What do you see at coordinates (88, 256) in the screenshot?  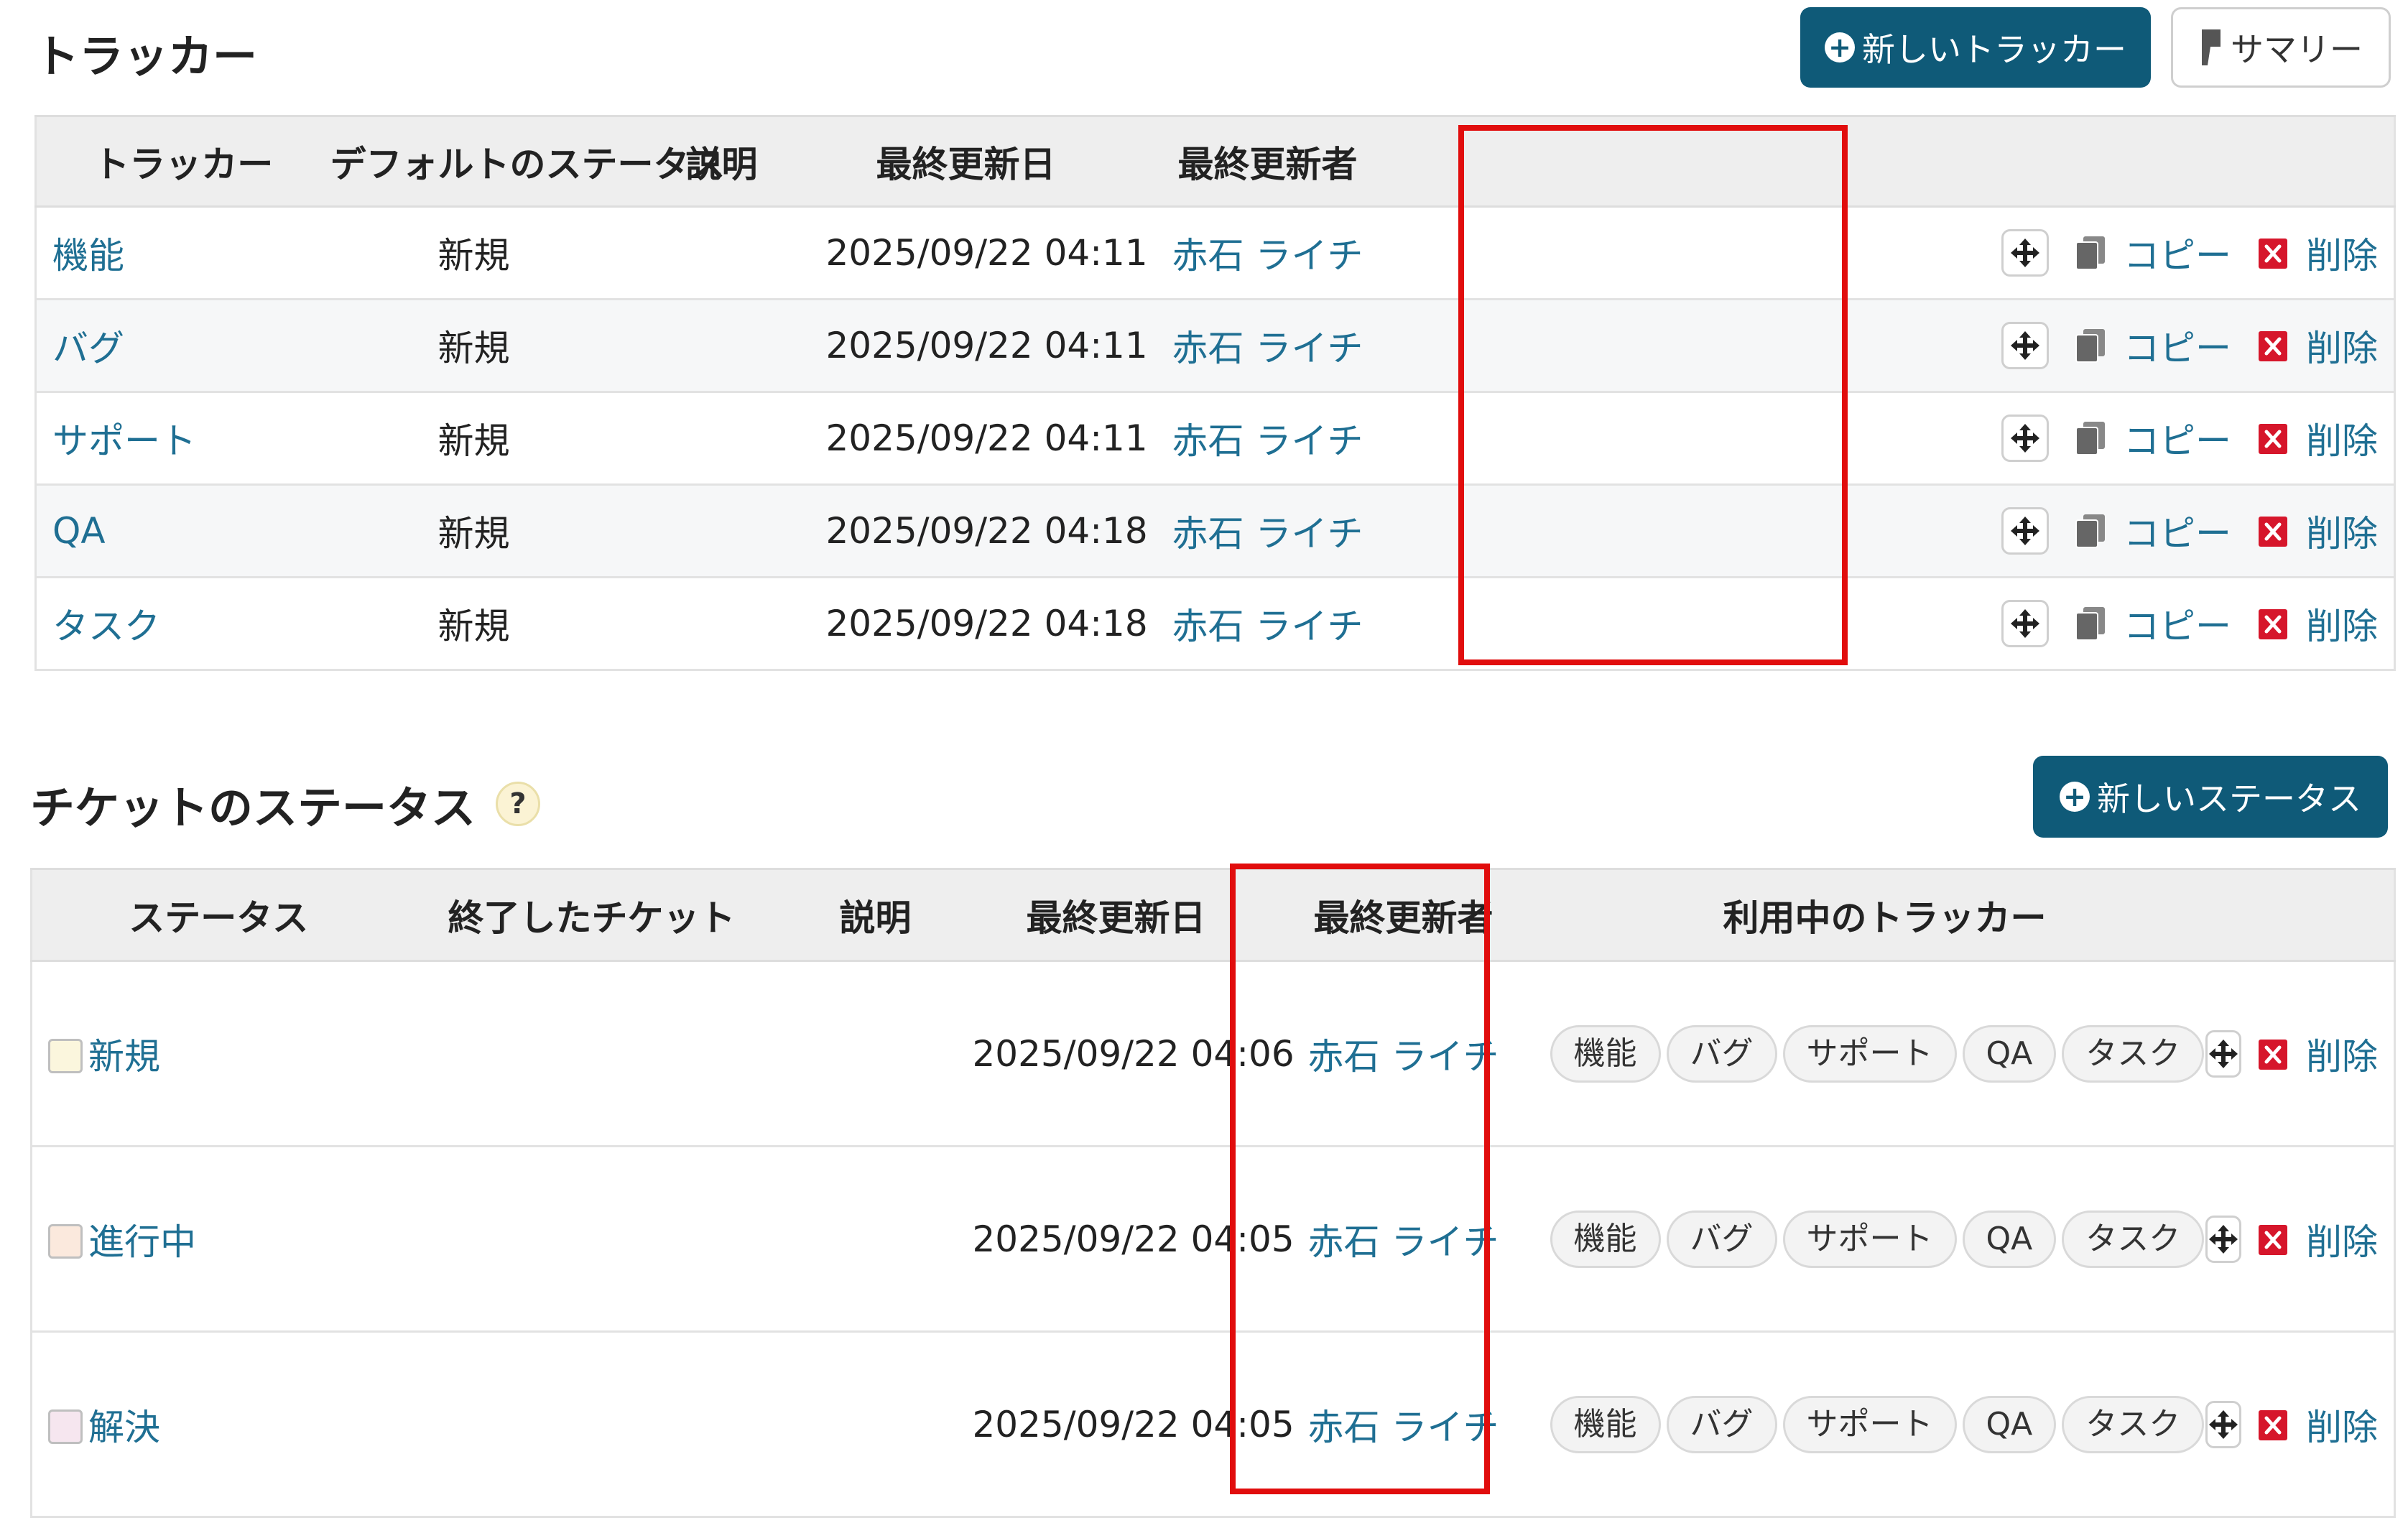 I see `tracker-name-link: 機能` at bounding box center [88, 256].